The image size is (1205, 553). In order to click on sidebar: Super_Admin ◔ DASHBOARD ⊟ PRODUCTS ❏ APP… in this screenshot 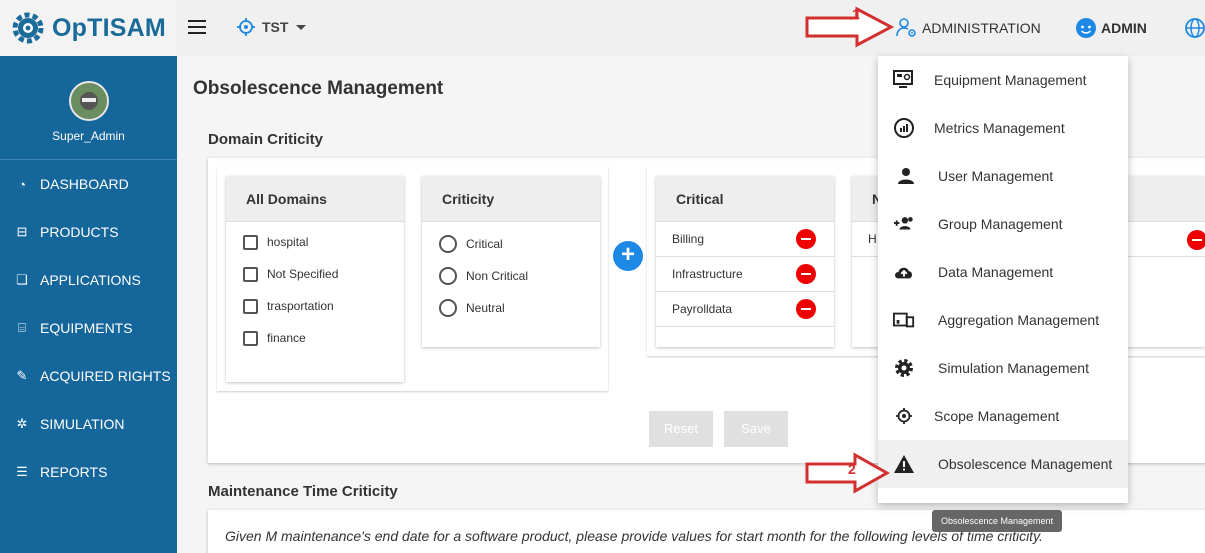, I will do `click(88, 304)`.